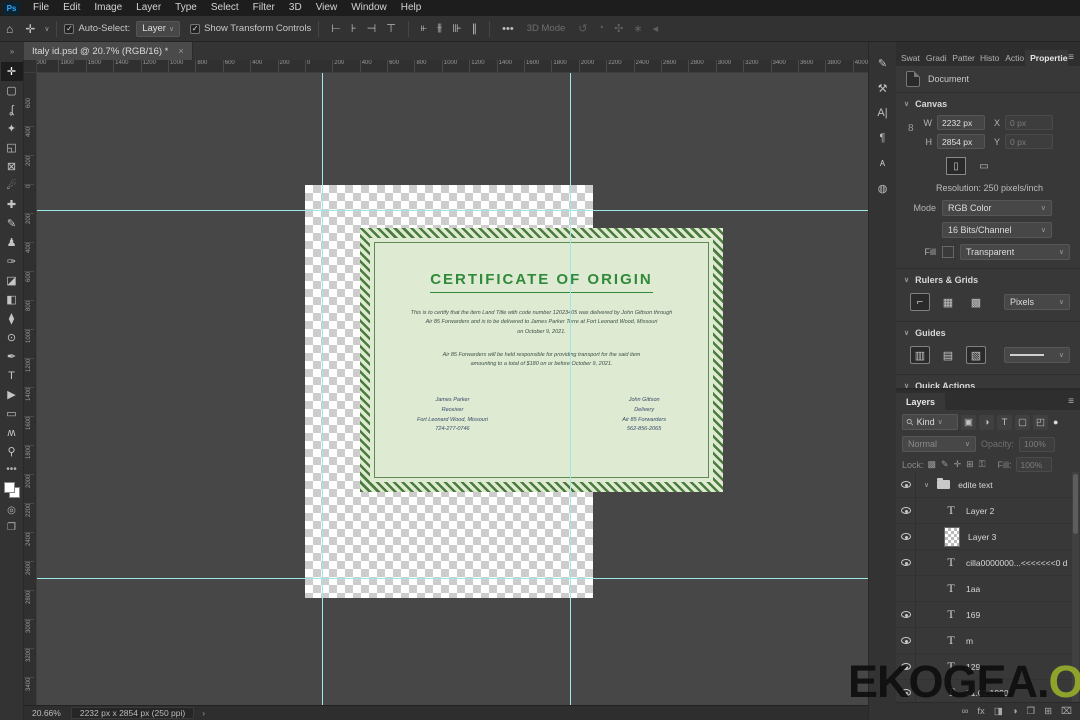 The image size is (1080, 720). I want to click on panel-icon: A|, so click(883, 113).